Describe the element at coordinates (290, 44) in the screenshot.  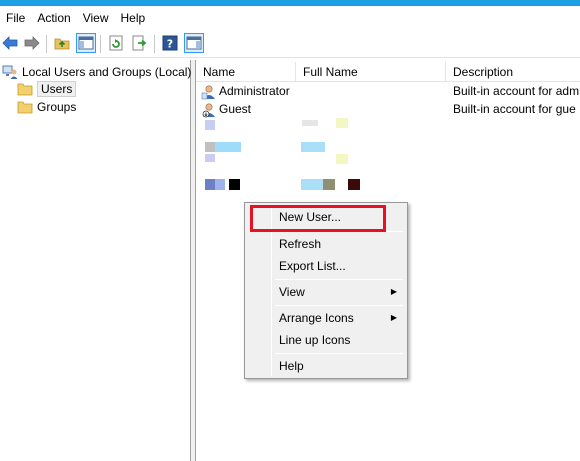
I see `toolbar: ?` at that location.